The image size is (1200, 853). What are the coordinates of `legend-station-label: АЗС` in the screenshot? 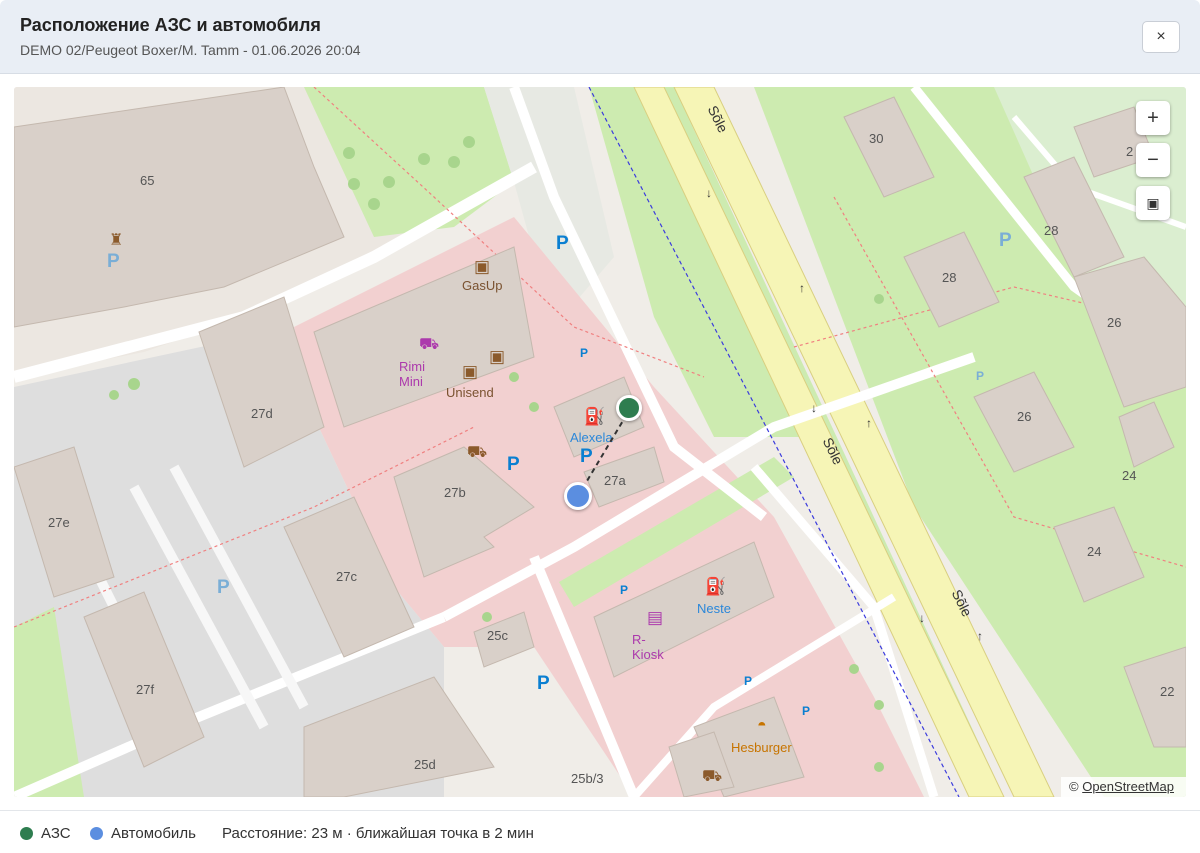 It's located at (56, 833).